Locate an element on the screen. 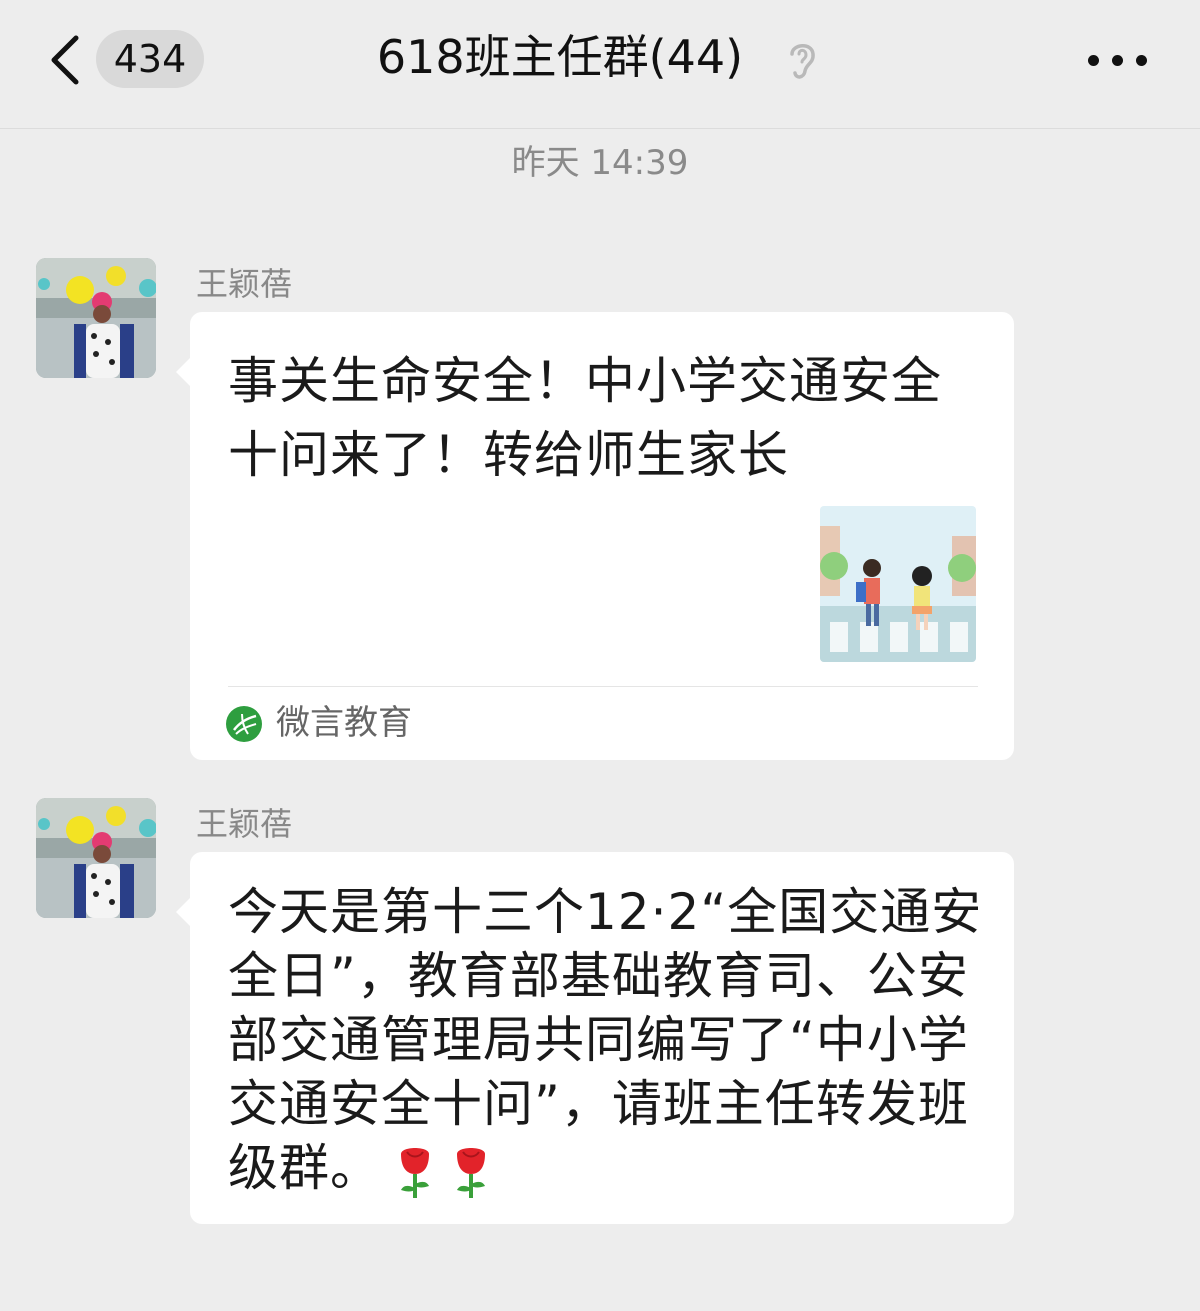 The height and width of the screenshot is (1311, 1200). chat-header: 434 618班主任群(44) is located at coordinates (600, 64).